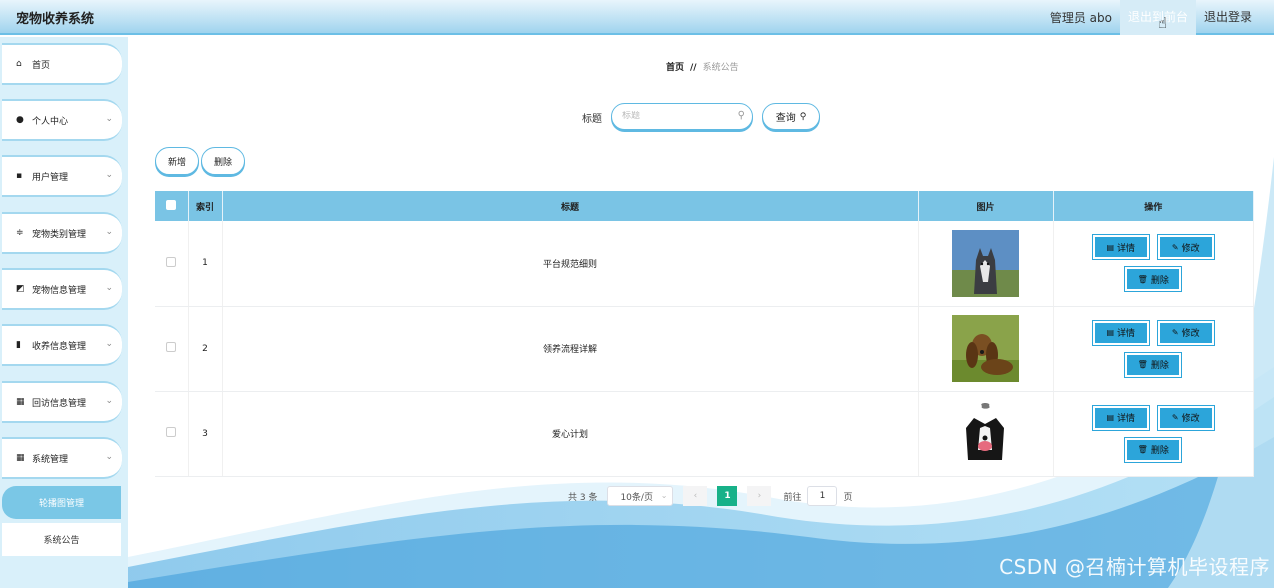 The image size is (1274, 588). I want to click on page-suffix: 页, so click(848, 497).